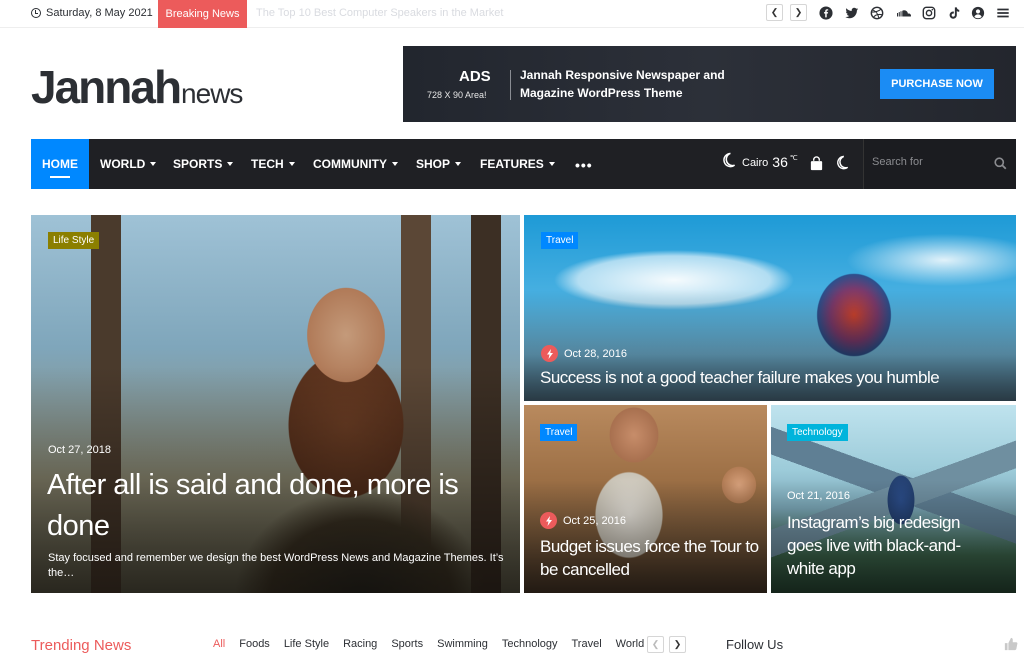 This screenshot has height=665, width=1024. What do you see at coordinates (816, 163) in the screenshot?
I see `shopping-bag-icon` at bounding box center [816, 163].